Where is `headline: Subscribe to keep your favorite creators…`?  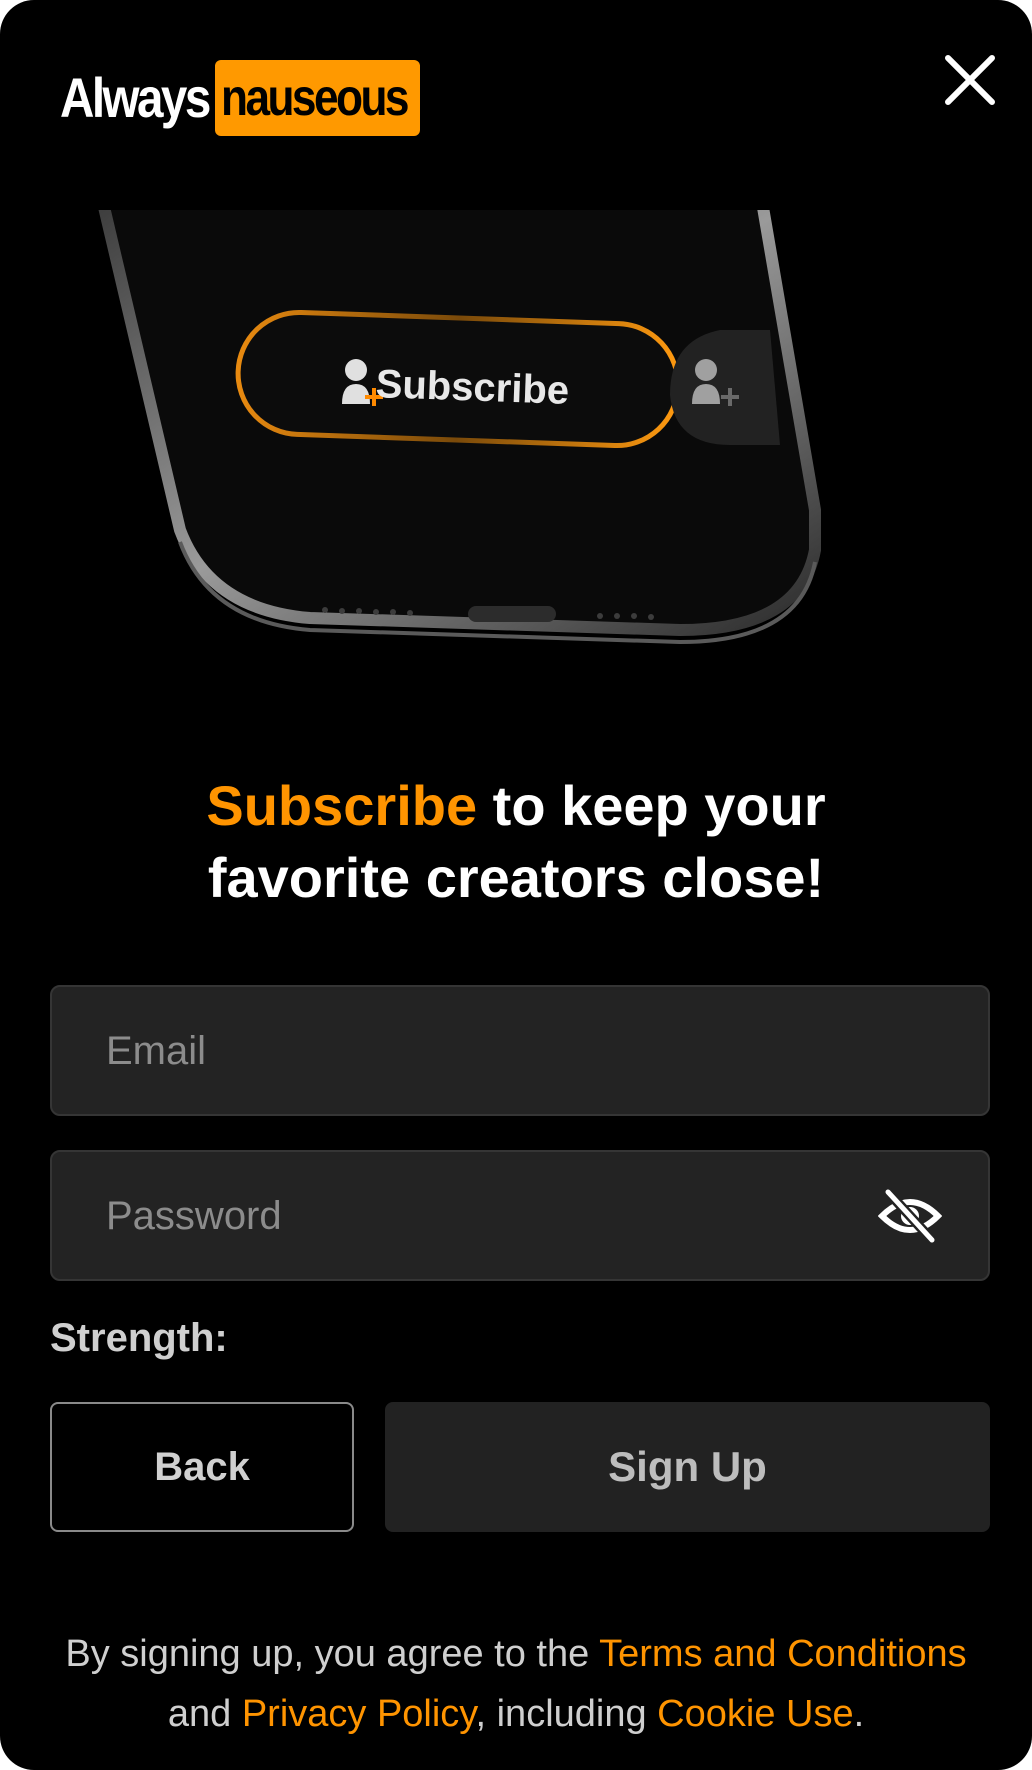 headline: Subscribe to keep your favorite creators… is located at coordinates (516, 842).